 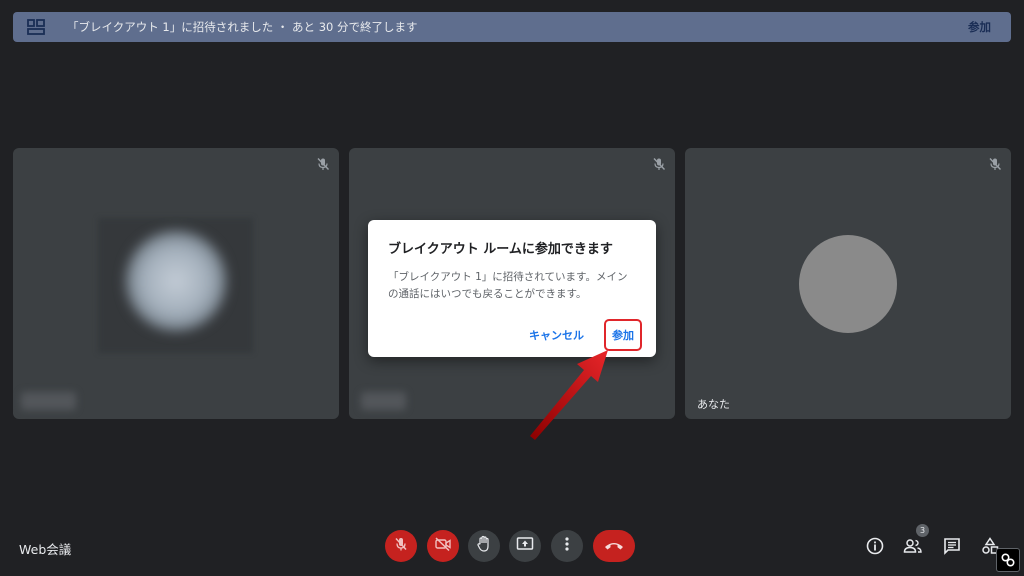 I want to click on present-screen-icon, so click(x=525, y=546).